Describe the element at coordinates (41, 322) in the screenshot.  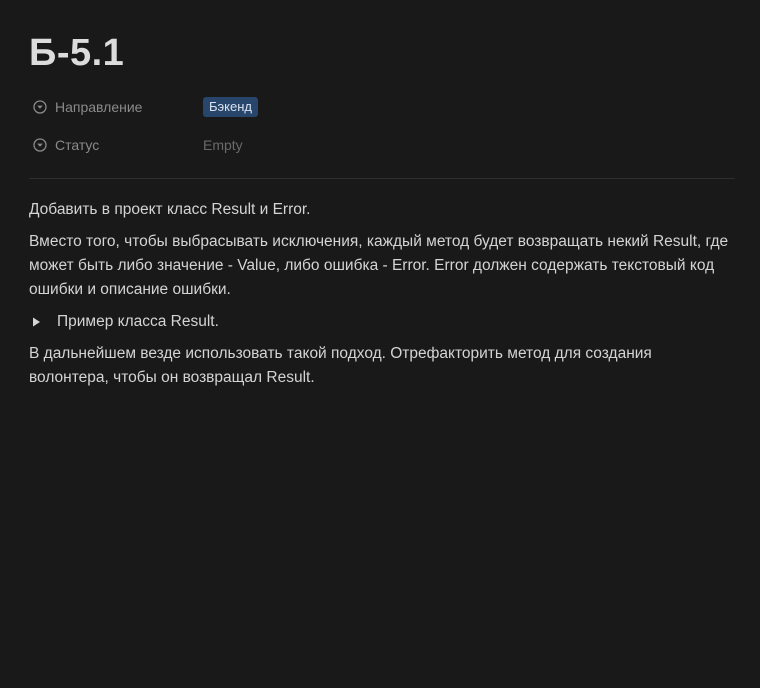
I see `toggle-arrow-icon` at that location.